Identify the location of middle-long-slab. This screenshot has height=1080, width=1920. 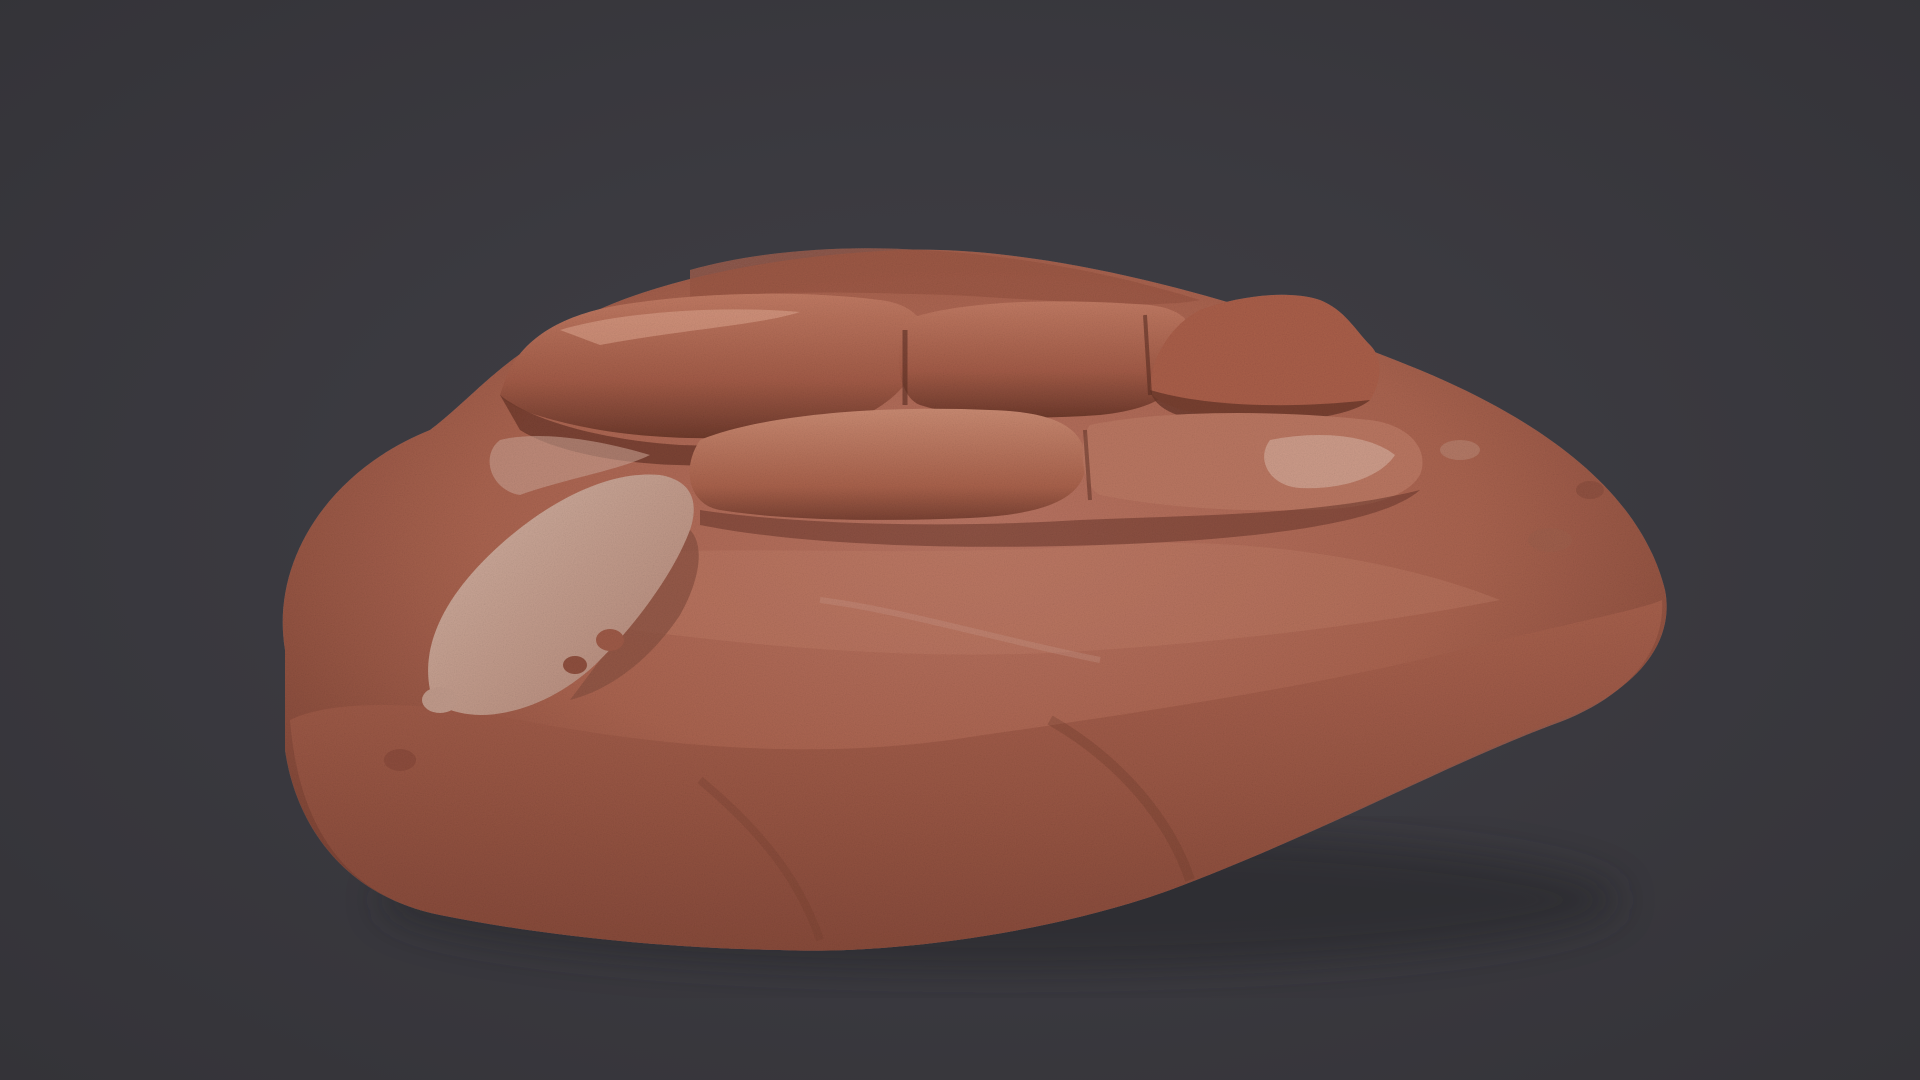
(887, 464).